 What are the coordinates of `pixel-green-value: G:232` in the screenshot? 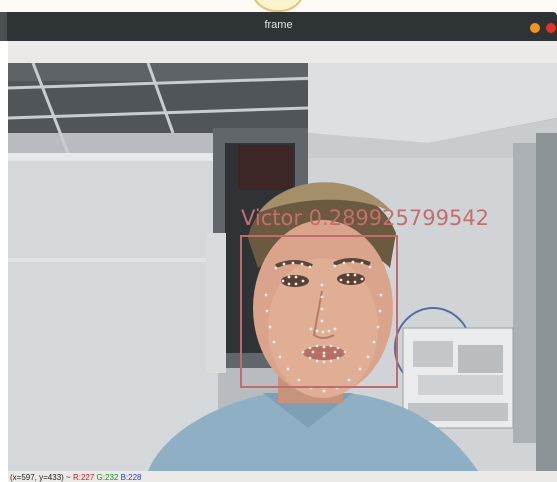 It's located at (107, 477).